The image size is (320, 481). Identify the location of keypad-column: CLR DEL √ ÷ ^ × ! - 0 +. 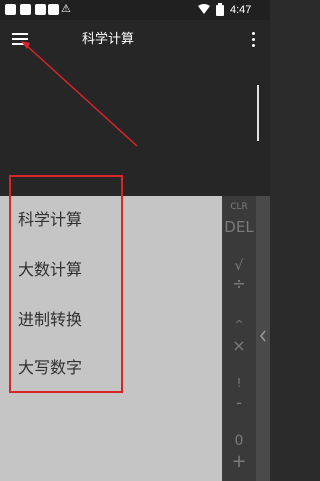
(239, 338).